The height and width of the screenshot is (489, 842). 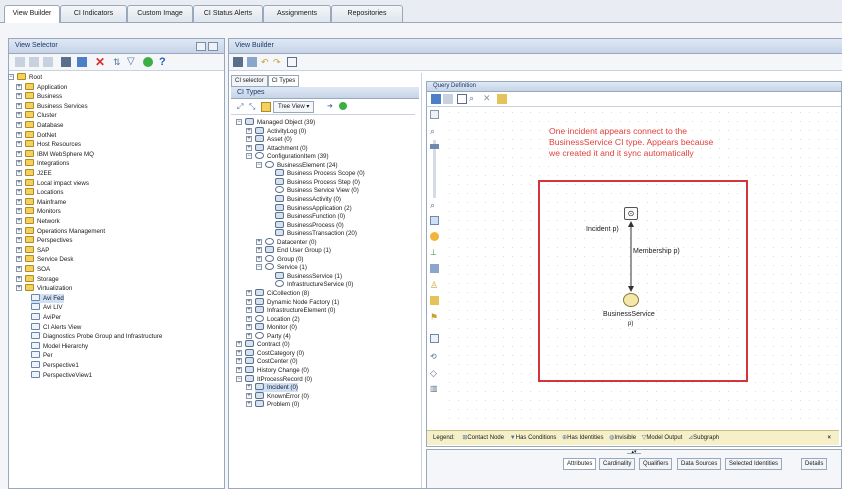 What do you see at coordinates (33, 269) in the screenshot?
I see `tree-item: + SOA` at bounding box center [33, 269].